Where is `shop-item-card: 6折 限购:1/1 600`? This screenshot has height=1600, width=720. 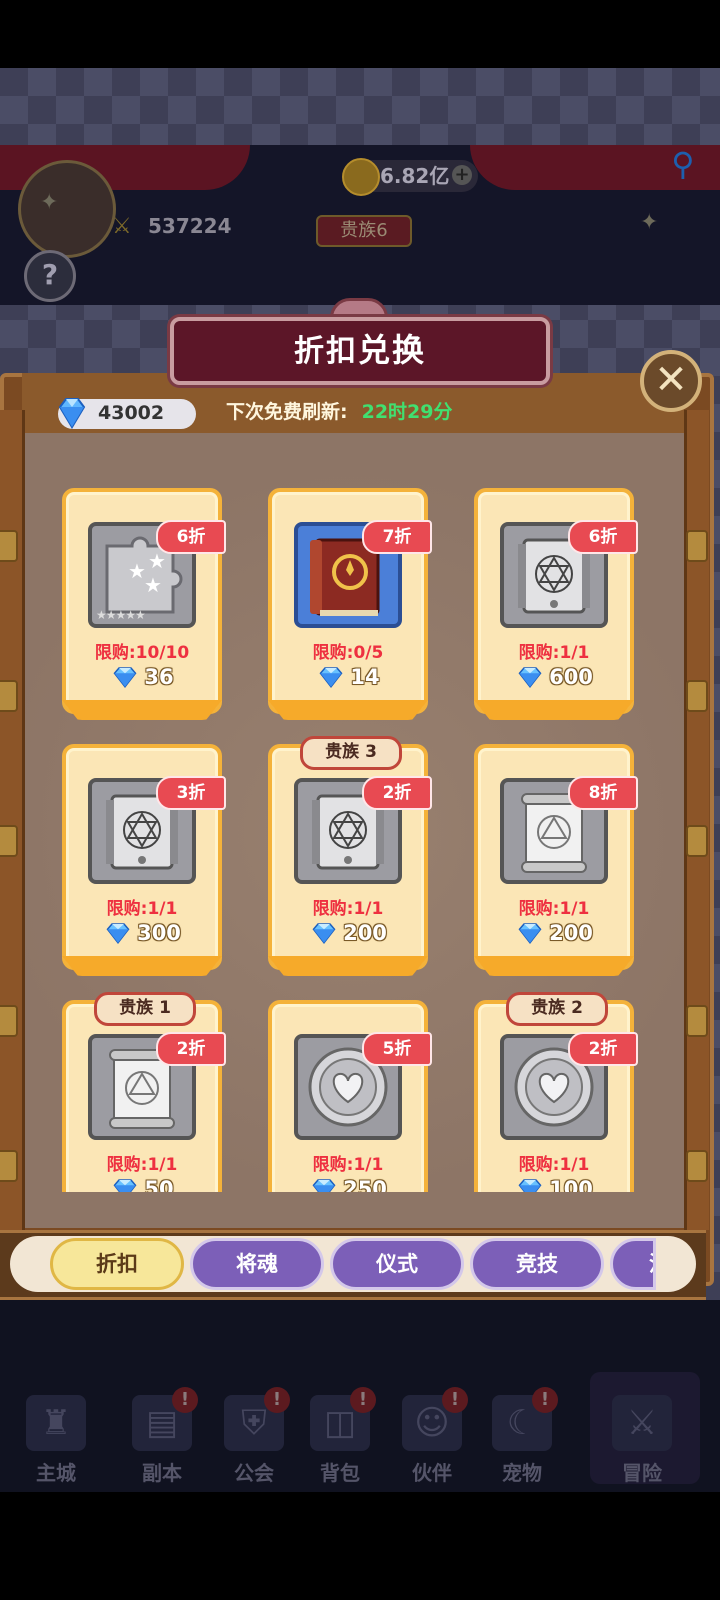
shop-item-card: 6折 限购:1/1 600 is located at coordinates (556, 604).